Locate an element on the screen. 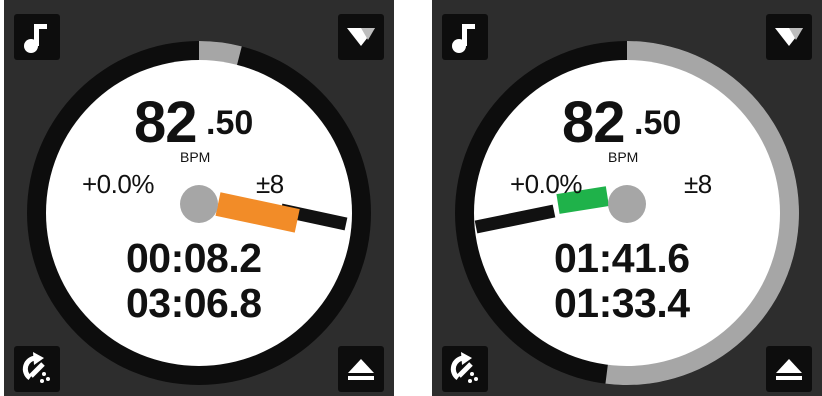  elapsed-time: 01:41.6 is located at coordinates (622, 258).